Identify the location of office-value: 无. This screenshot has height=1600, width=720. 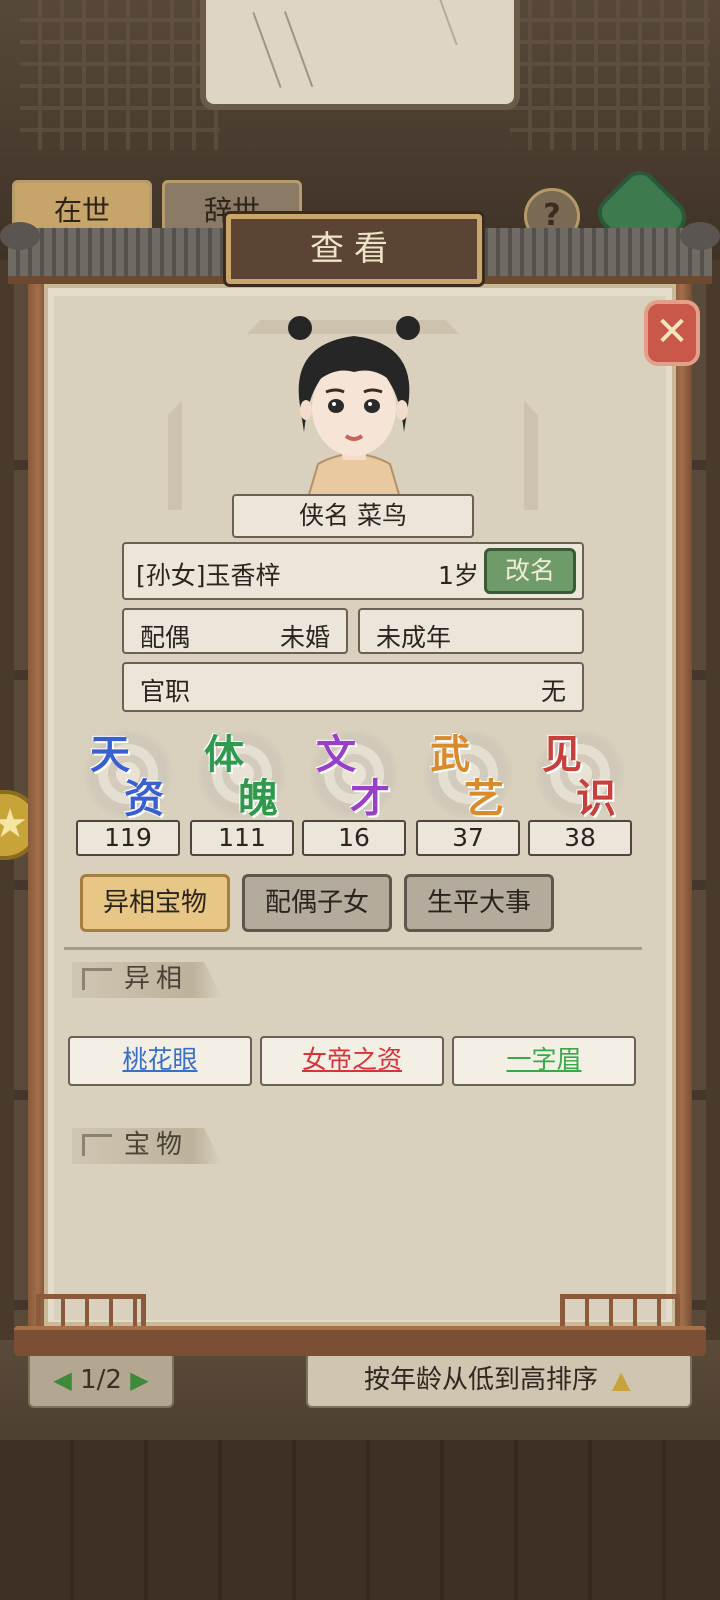
(553, 691).